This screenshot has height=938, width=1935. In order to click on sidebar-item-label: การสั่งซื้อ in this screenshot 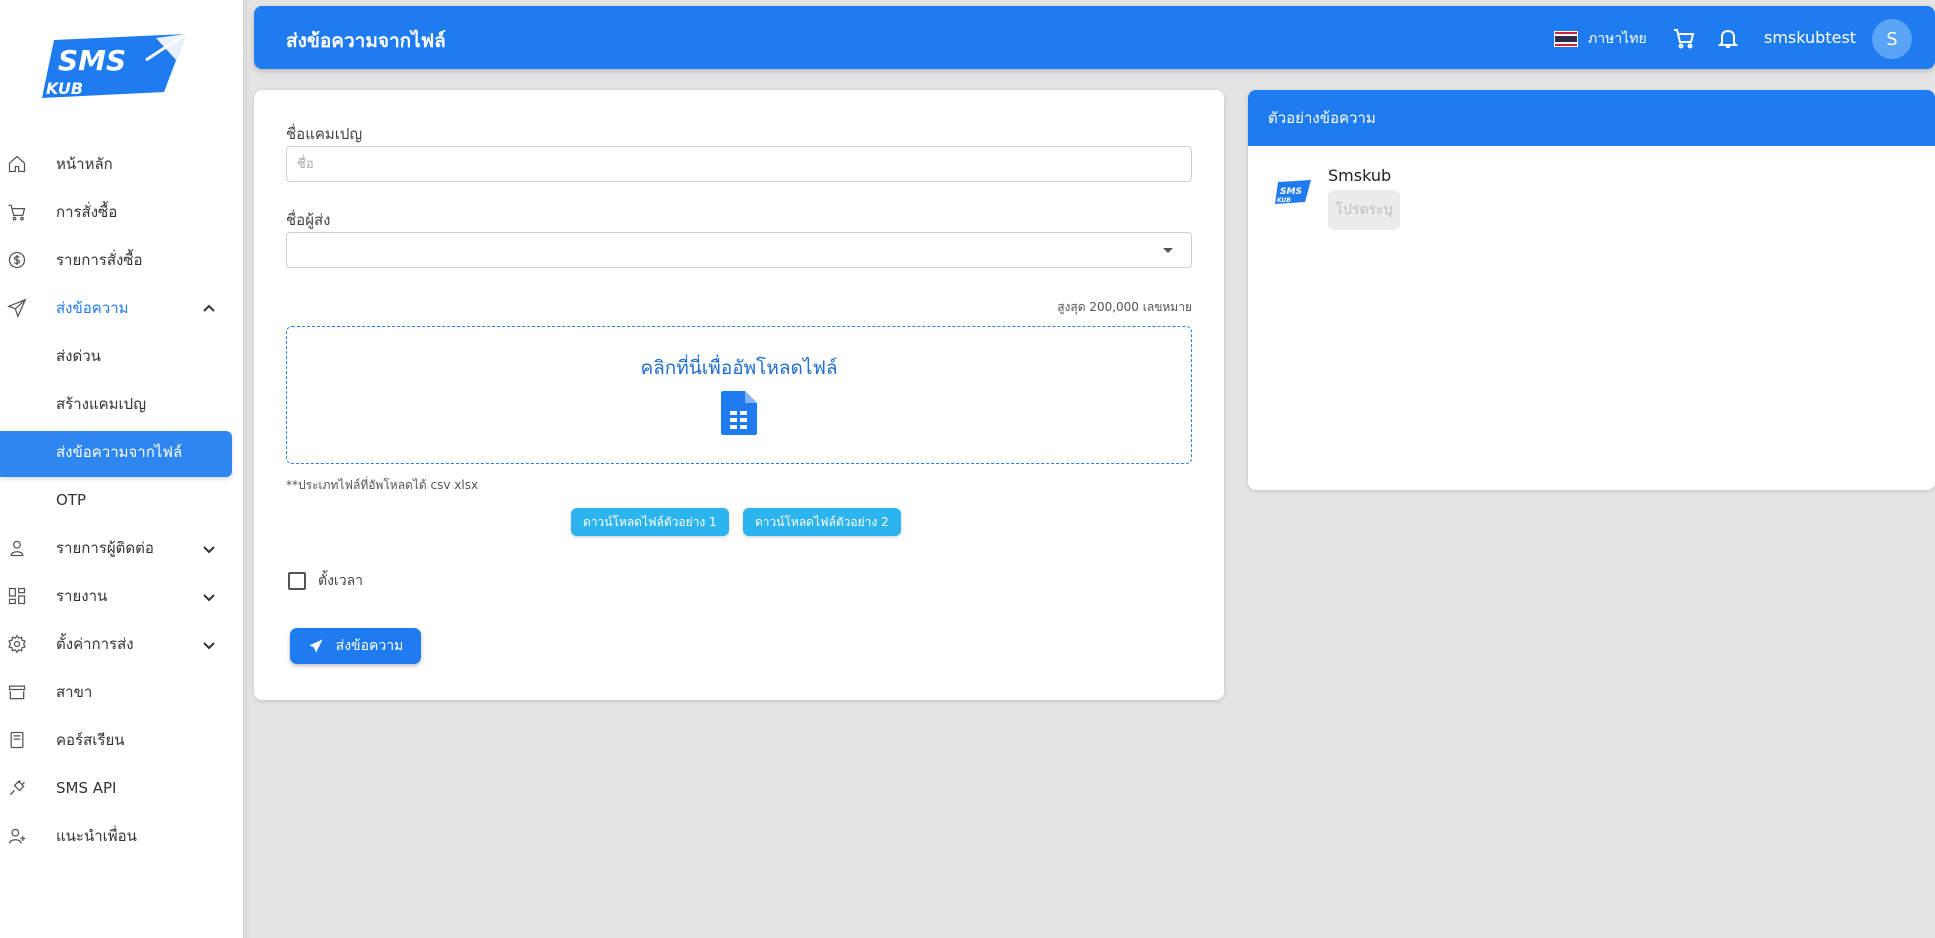, I will do `click(87, 212)`.